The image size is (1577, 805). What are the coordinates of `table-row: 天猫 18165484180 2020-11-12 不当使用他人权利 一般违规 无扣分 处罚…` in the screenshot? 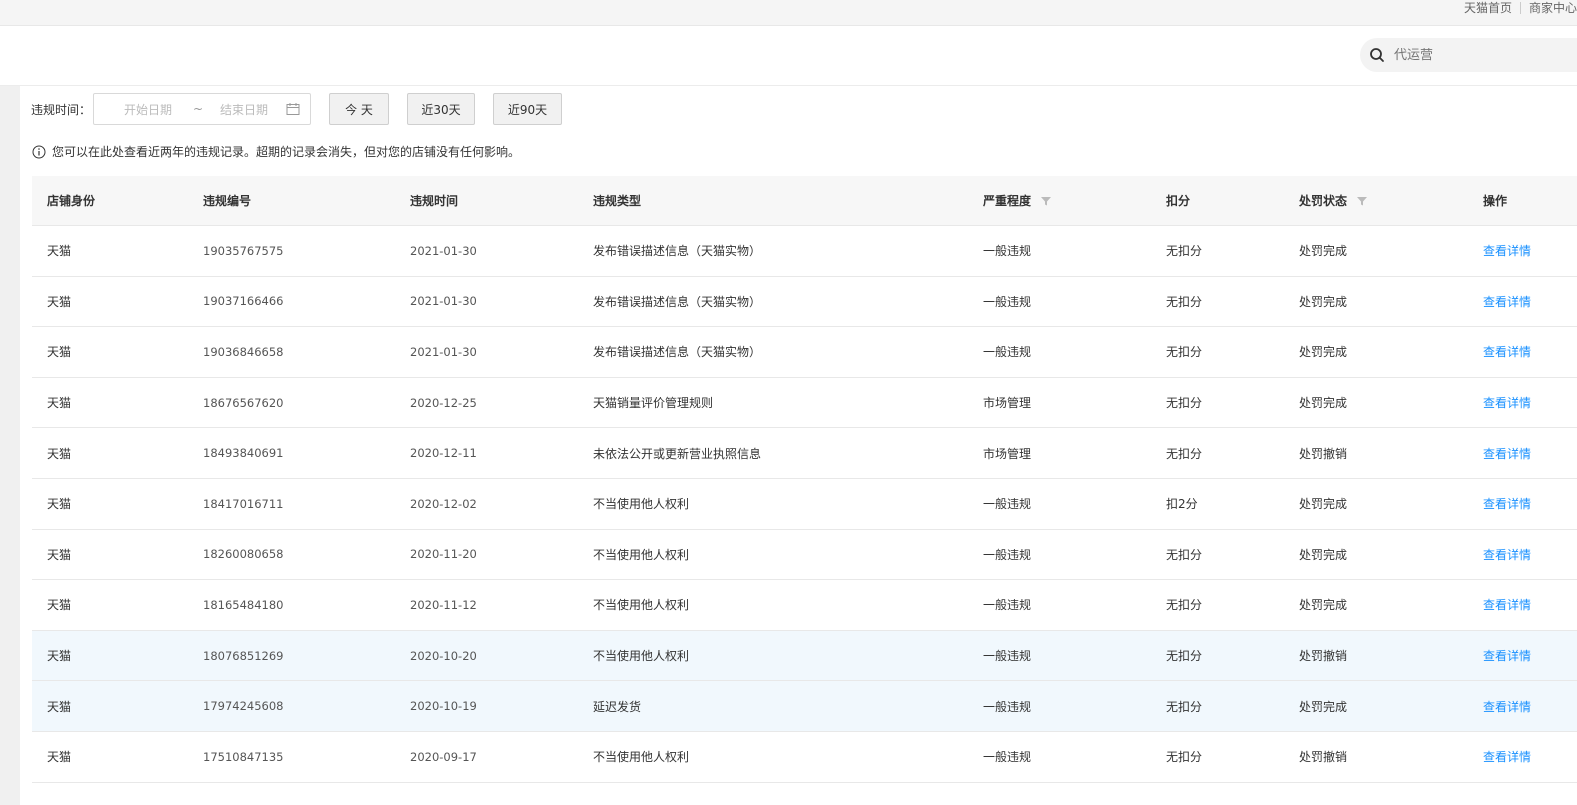 It's located at (804, 605).